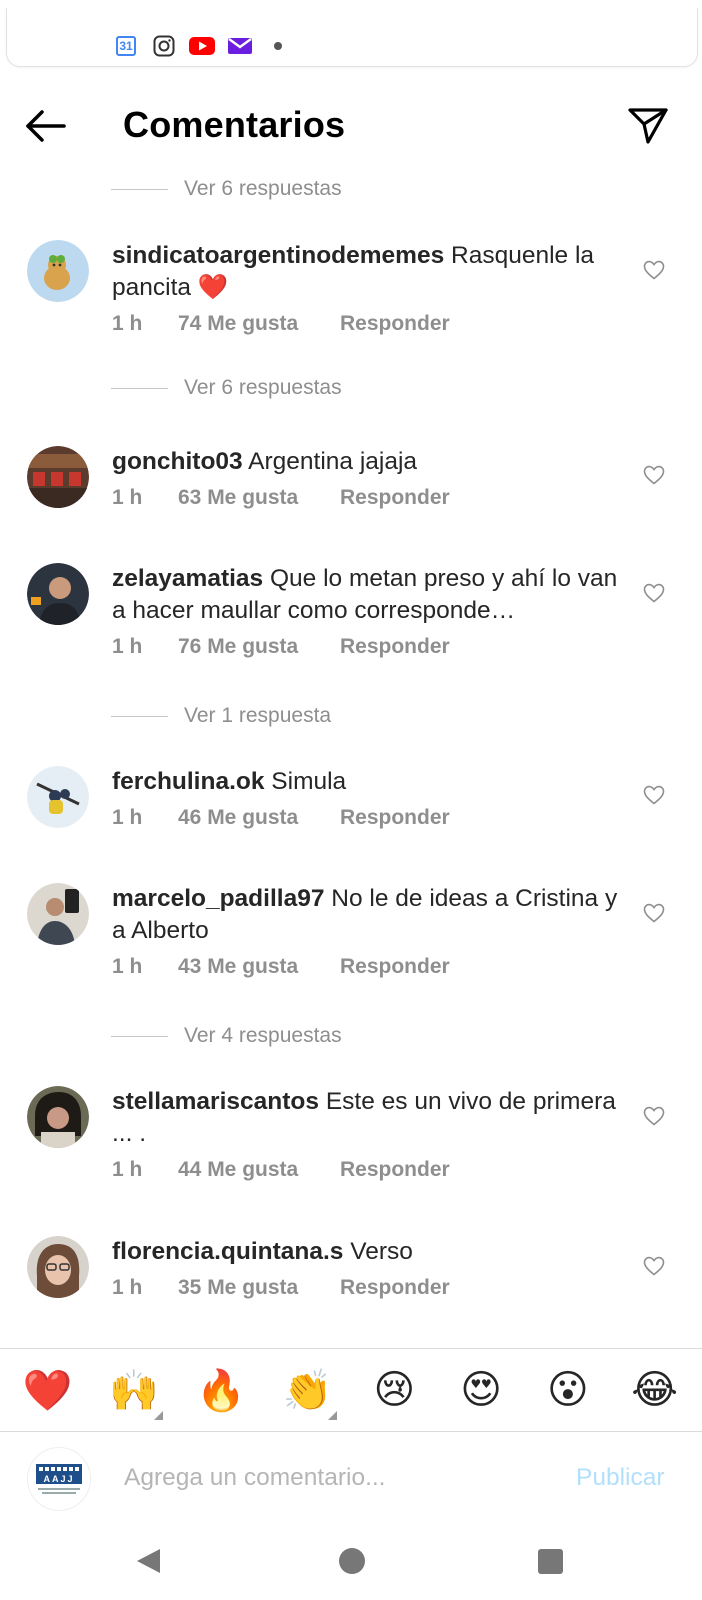 The width and height of the screenshot is (702, 1600). What do you see at coordinates (481, 1390) in the screenshot?
I see `emoji-heart-eyes-button: 😍` at bounding box center [481, 1390].